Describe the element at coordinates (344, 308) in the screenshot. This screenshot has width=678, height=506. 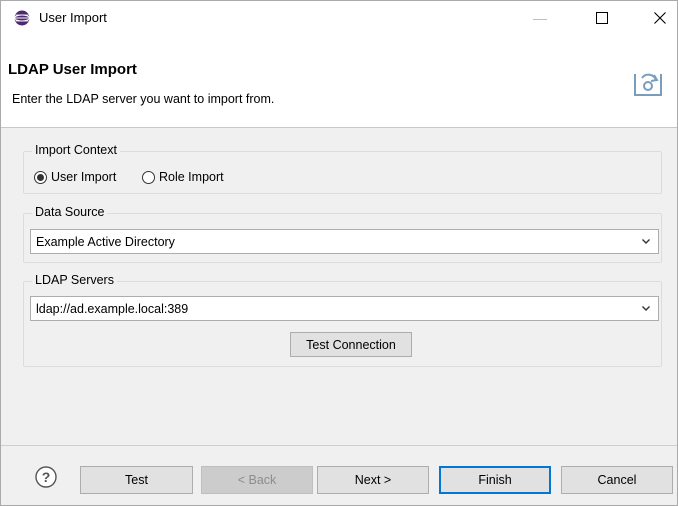
I see `ldap-server-select: ldap://ad.example.local:389` at that location.